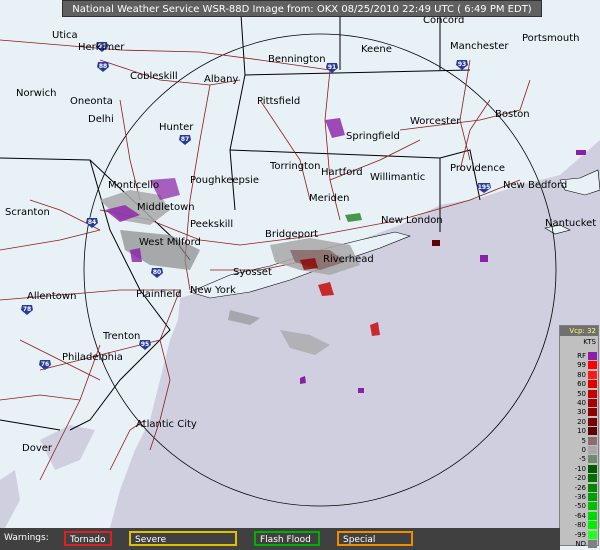  What do you see at coordinates (26, 538) in the screenshot?
I see `warnings-label: Warnings:` at bounding box center [26, 538].